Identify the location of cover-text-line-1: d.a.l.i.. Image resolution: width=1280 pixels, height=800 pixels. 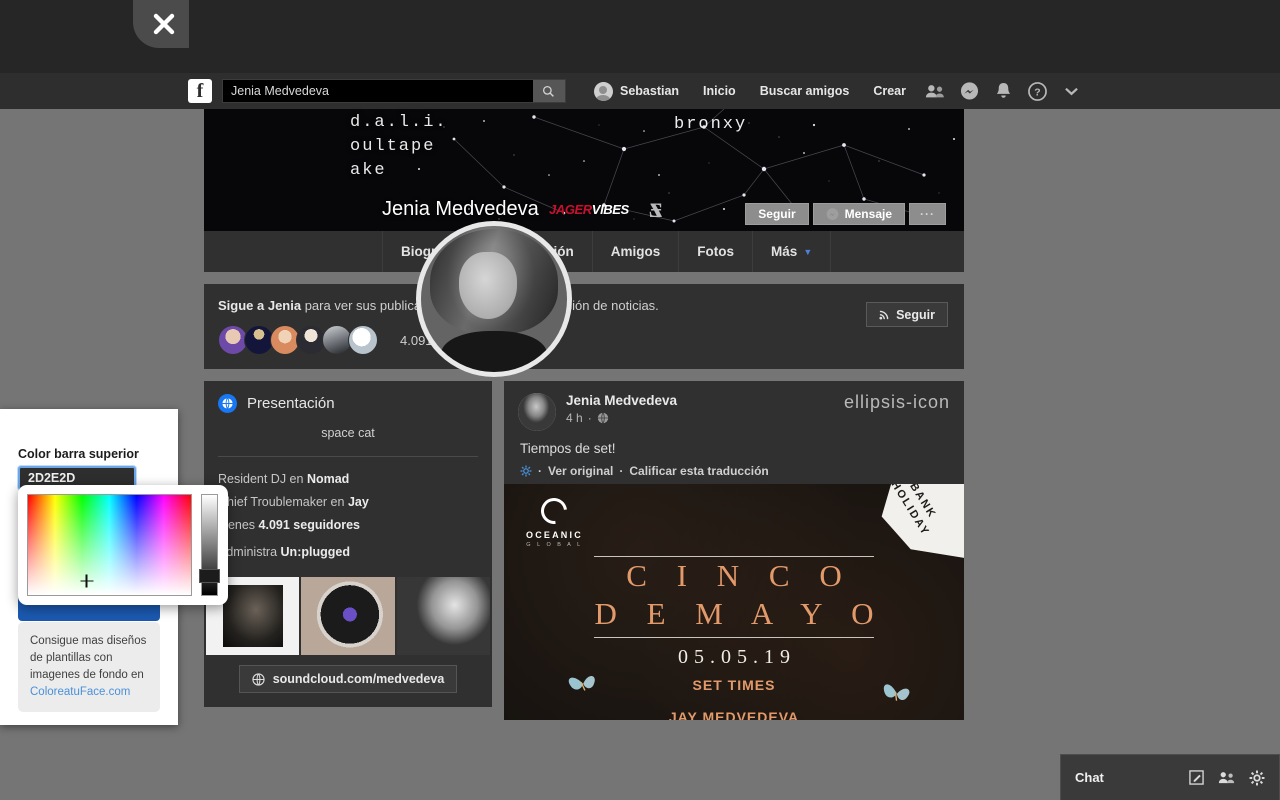
(399, 122).